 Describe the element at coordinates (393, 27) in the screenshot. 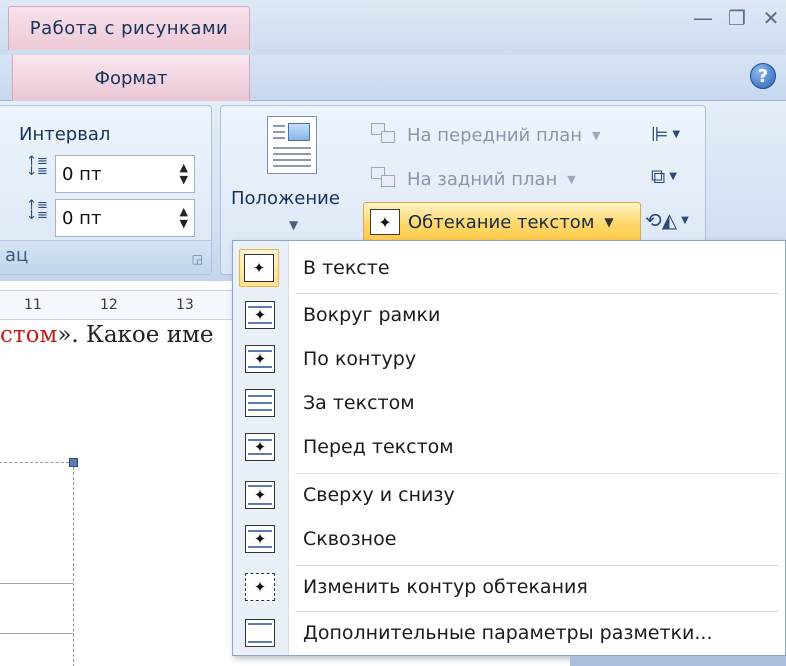

I see `title-bar: Работа с рисунками — ❐ ✕` at that location.